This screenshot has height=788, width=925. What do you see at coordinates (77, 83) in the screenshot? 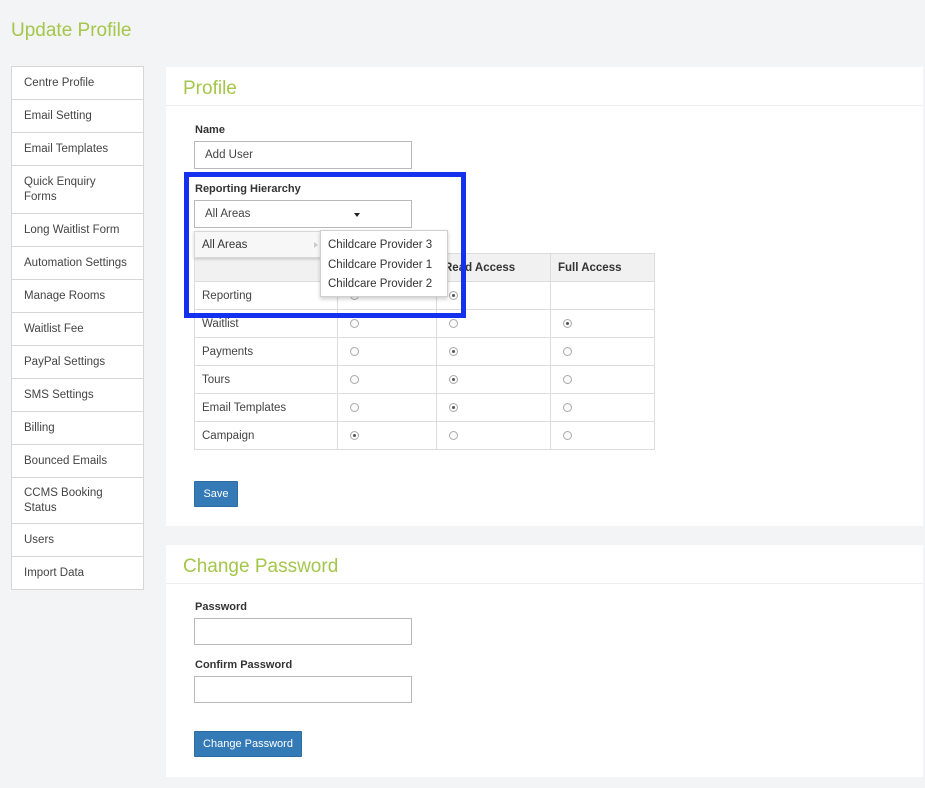
I see `sidebar-item-centre-profile: Centre Profile` at bounding box center [77, 83].